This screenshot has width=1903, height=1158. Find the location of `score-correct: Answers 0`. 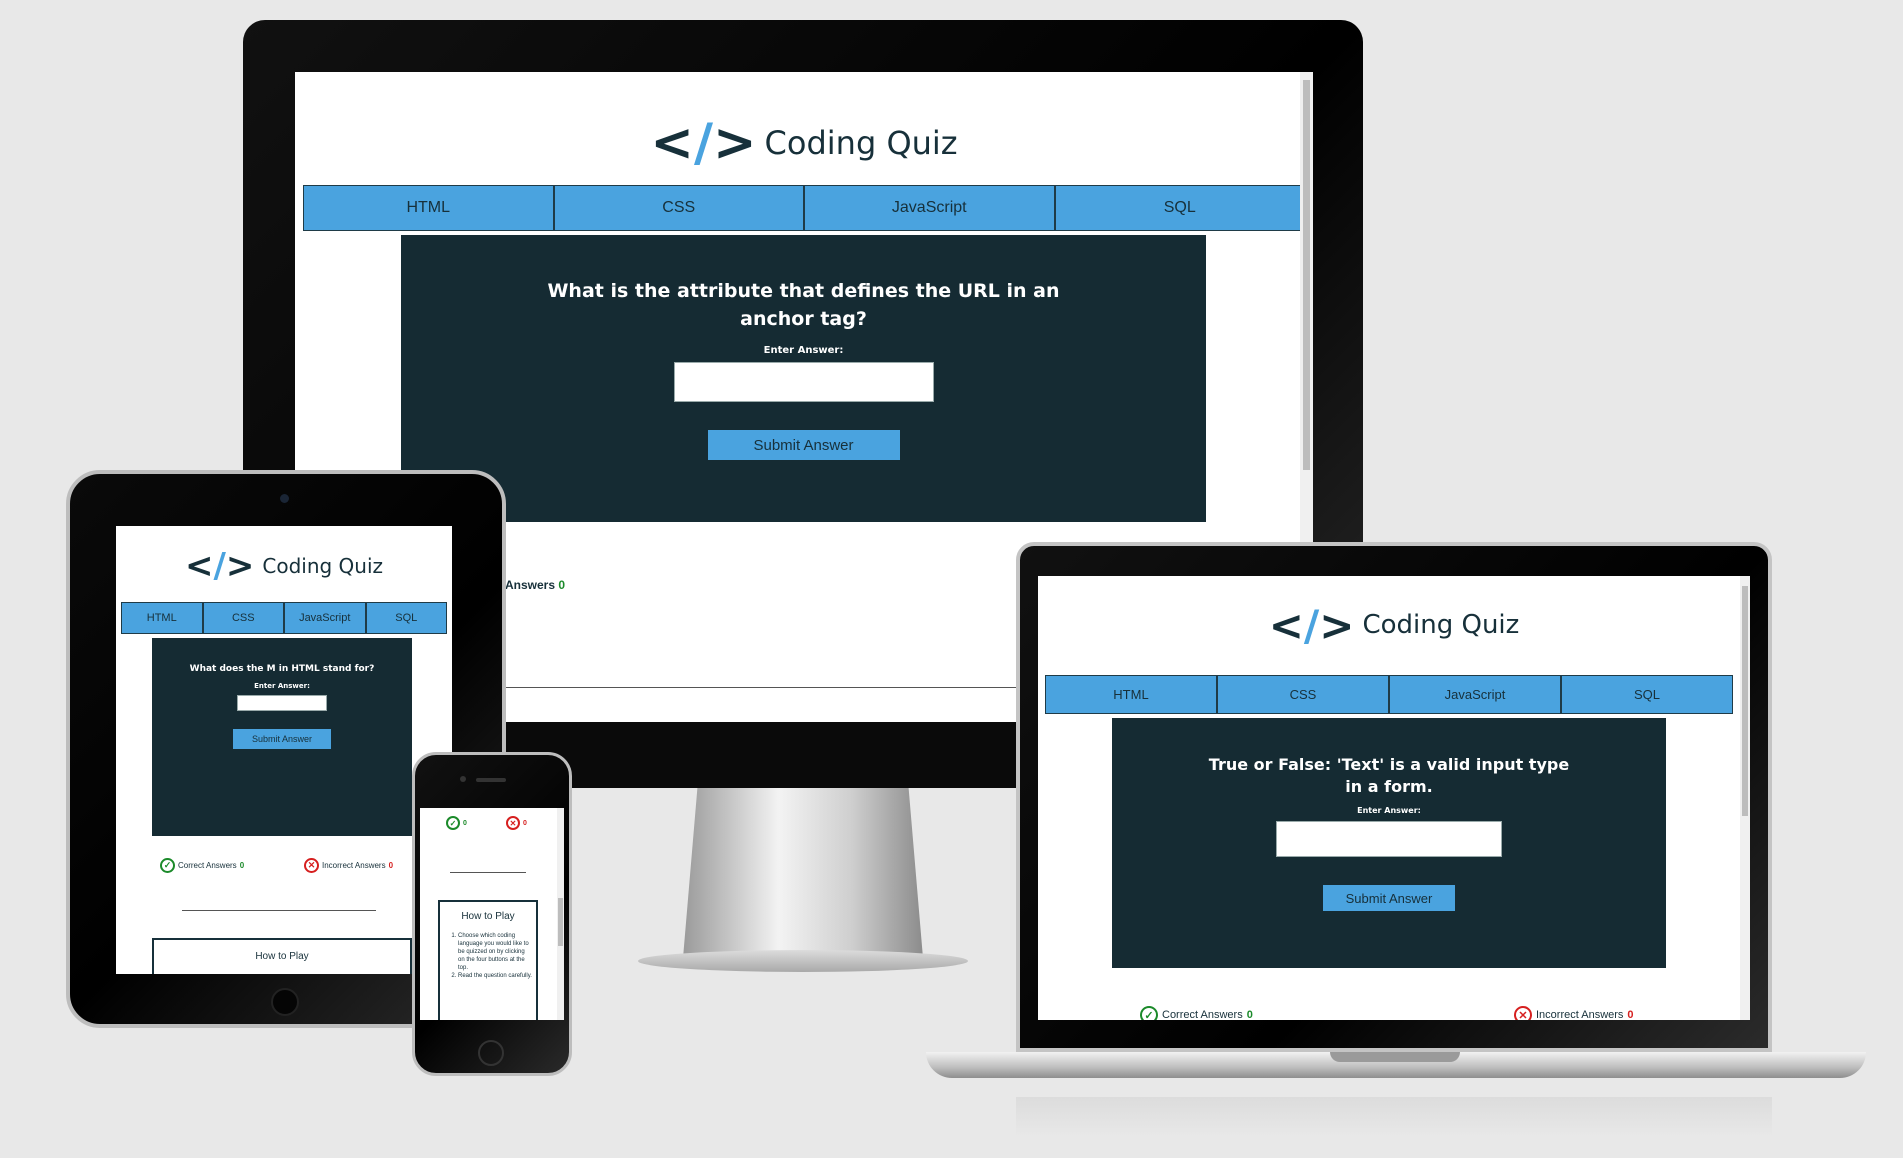

score-correct: Answers 0 is located at coordinates (535, 585).